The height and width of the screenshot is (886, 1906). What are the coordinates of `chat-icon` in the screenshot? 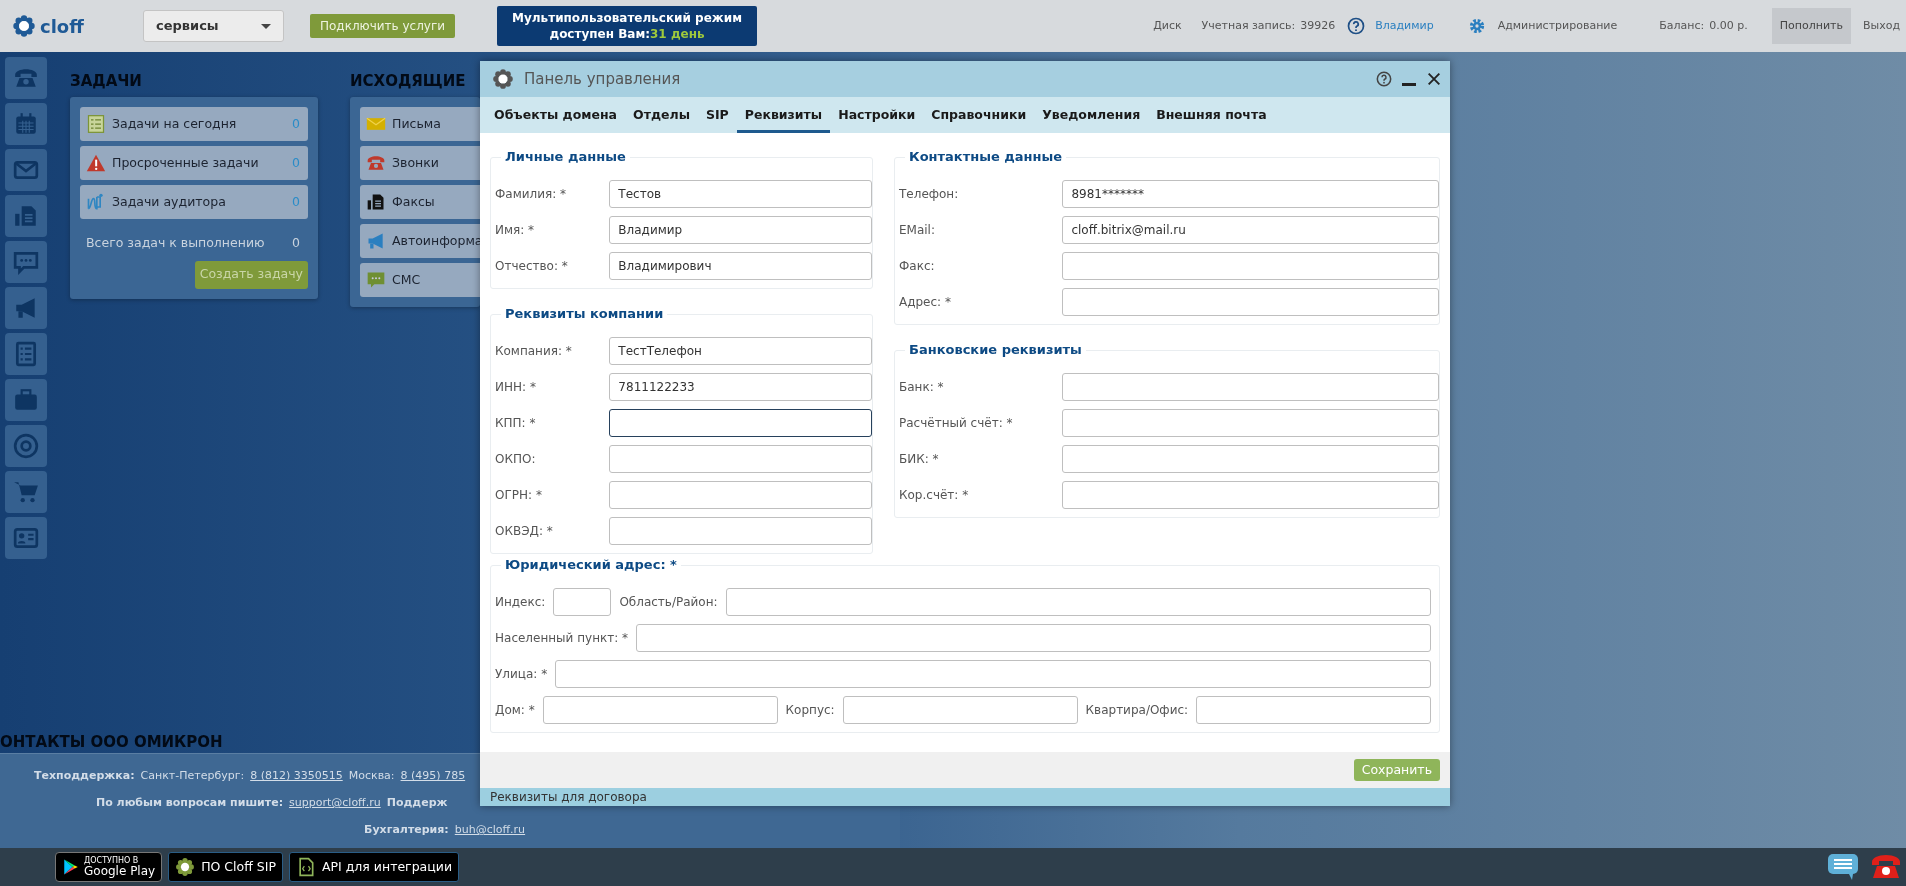 It's located at (26, 262).